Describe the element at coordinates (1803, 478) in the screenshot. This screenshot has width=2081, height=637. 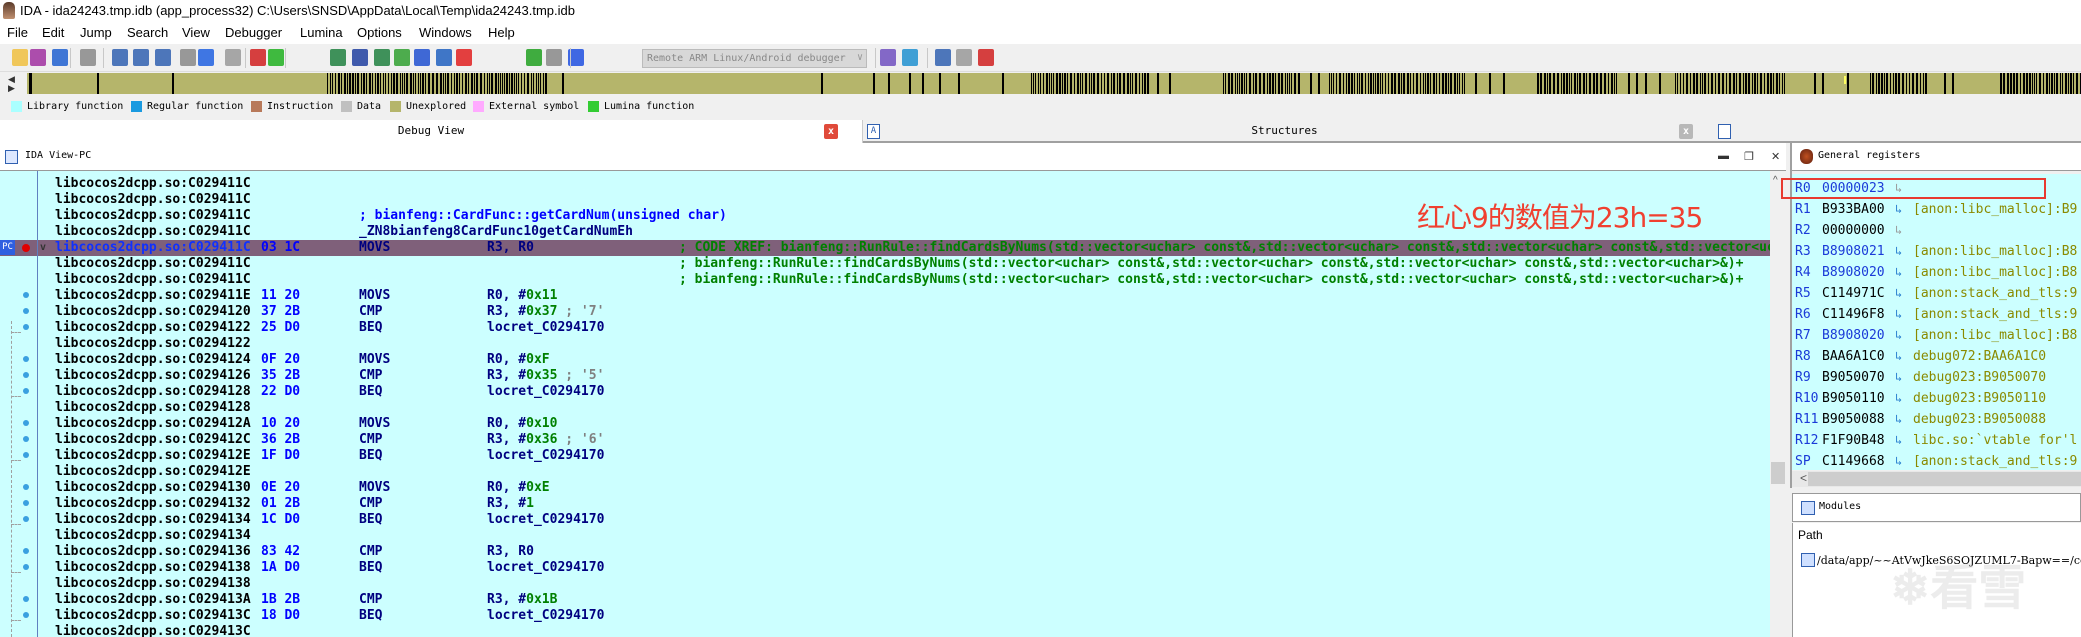
I see `scroll-left-icon: <` at that location.